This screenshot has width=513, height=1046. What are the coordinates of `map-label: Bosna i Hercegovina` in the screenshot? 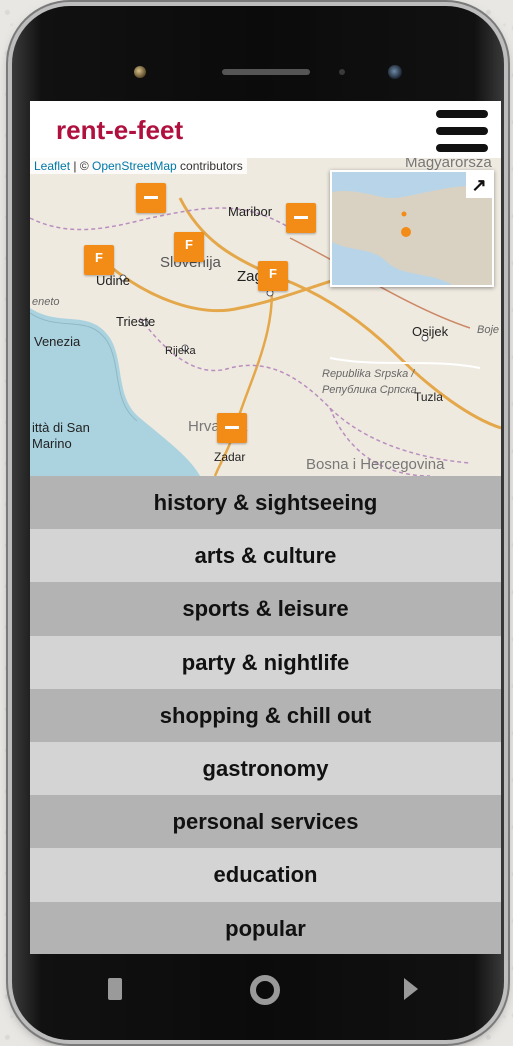 It's located at (375, 464).